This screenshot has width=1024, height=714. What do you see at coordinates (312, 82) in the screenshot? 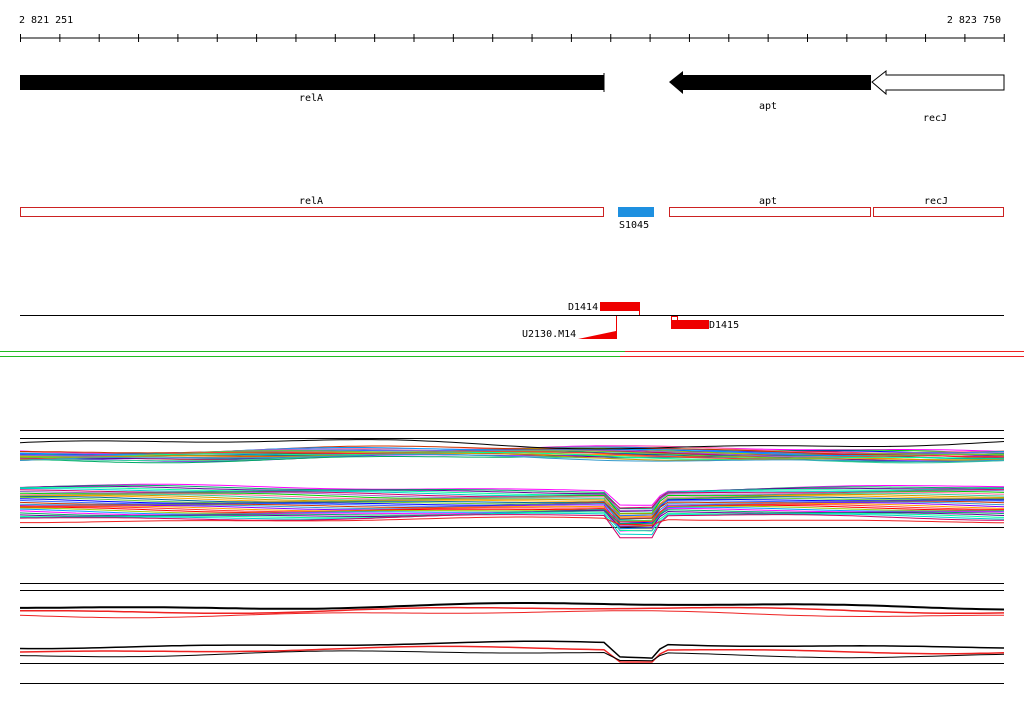
I see `gene-arrow-relA` at bounding box center [312, 82].